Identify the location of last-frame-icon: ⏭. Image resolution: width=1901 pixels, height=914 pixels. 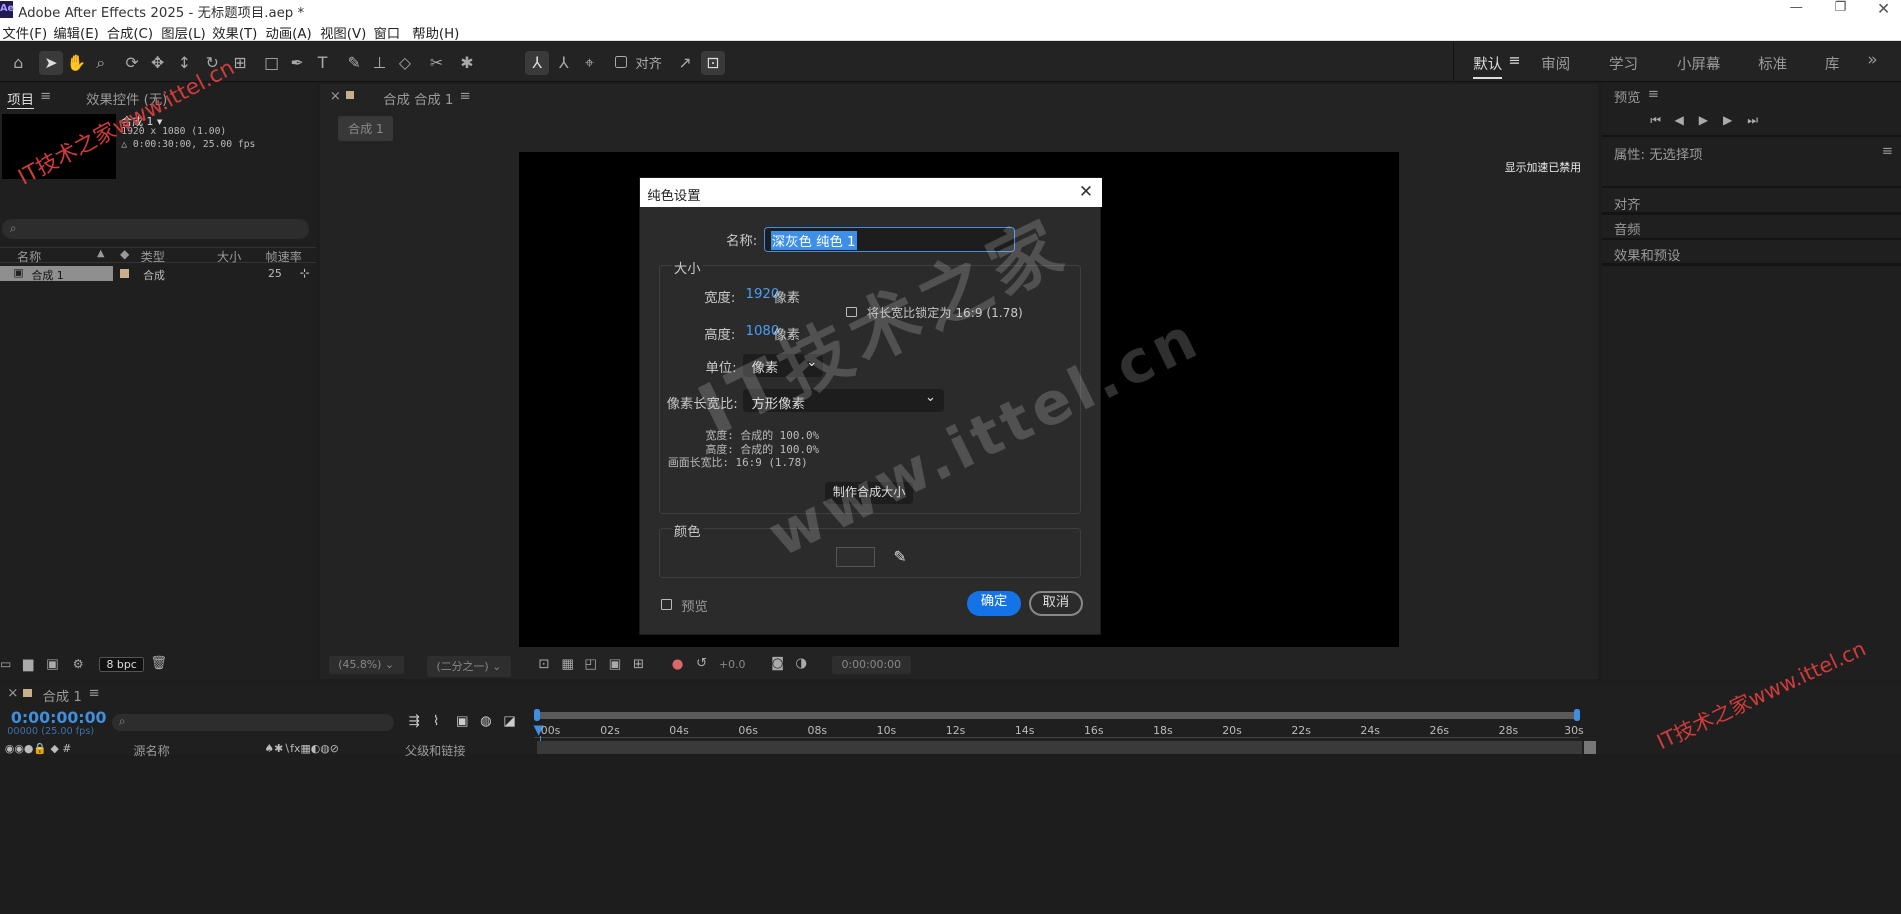
(1752, 120).